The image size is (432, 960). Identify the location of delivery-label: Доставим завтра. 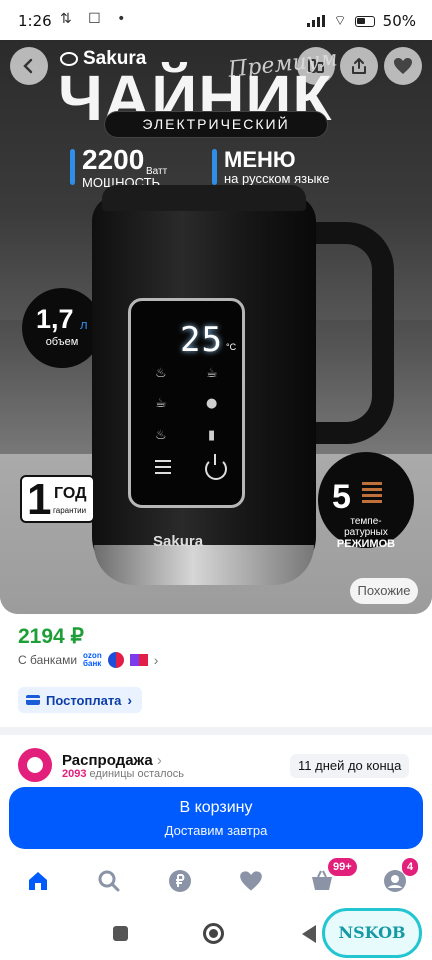
(216, 830).